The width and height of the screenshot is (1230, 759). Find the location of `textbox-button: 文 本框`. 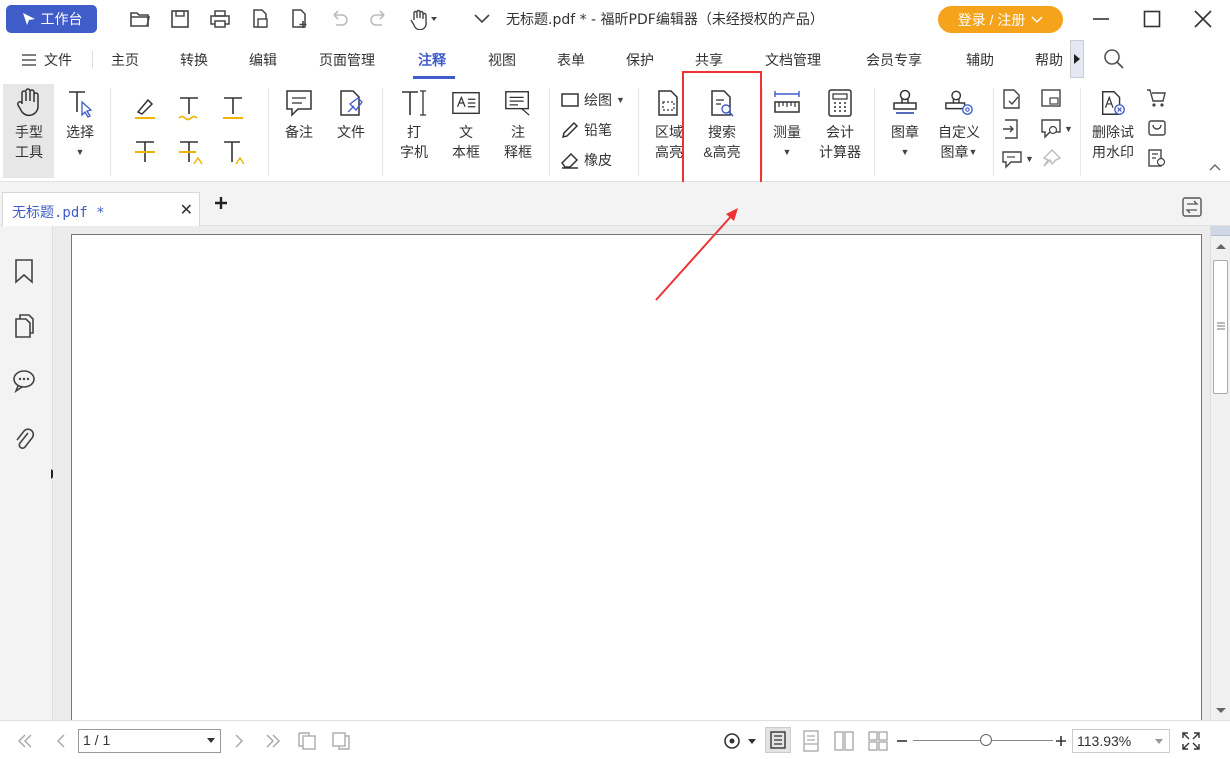

textbox-button: 文 本框 is located at coordinates (466, 125).